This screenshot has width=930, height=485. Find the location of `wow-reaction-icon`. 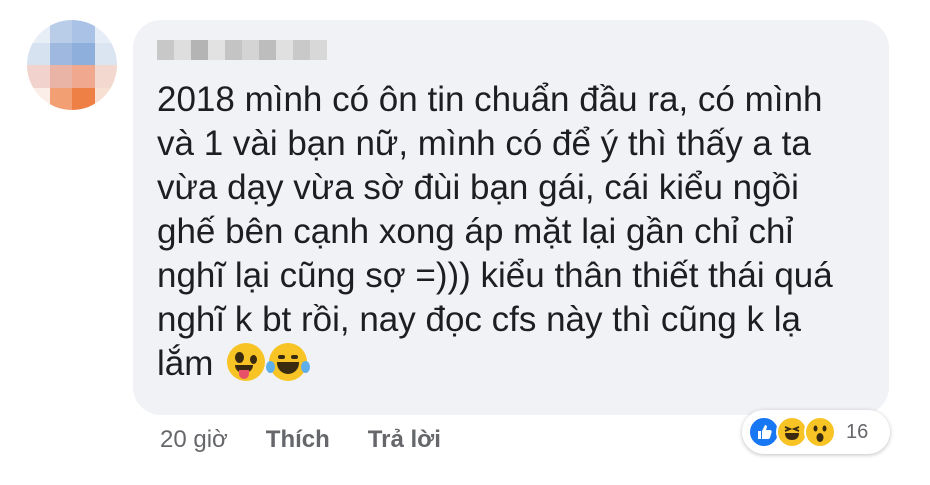

wow-reaction-icon is located at coordinates (820, 432).